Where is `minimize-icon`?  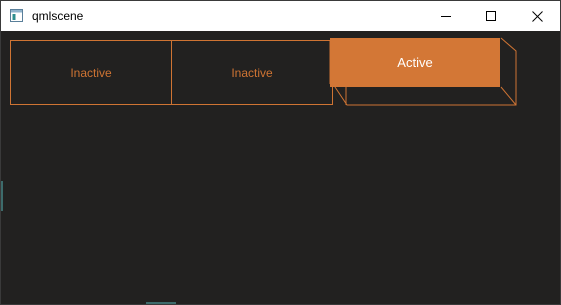
minimize-icon is located at coordinates (446, 16).